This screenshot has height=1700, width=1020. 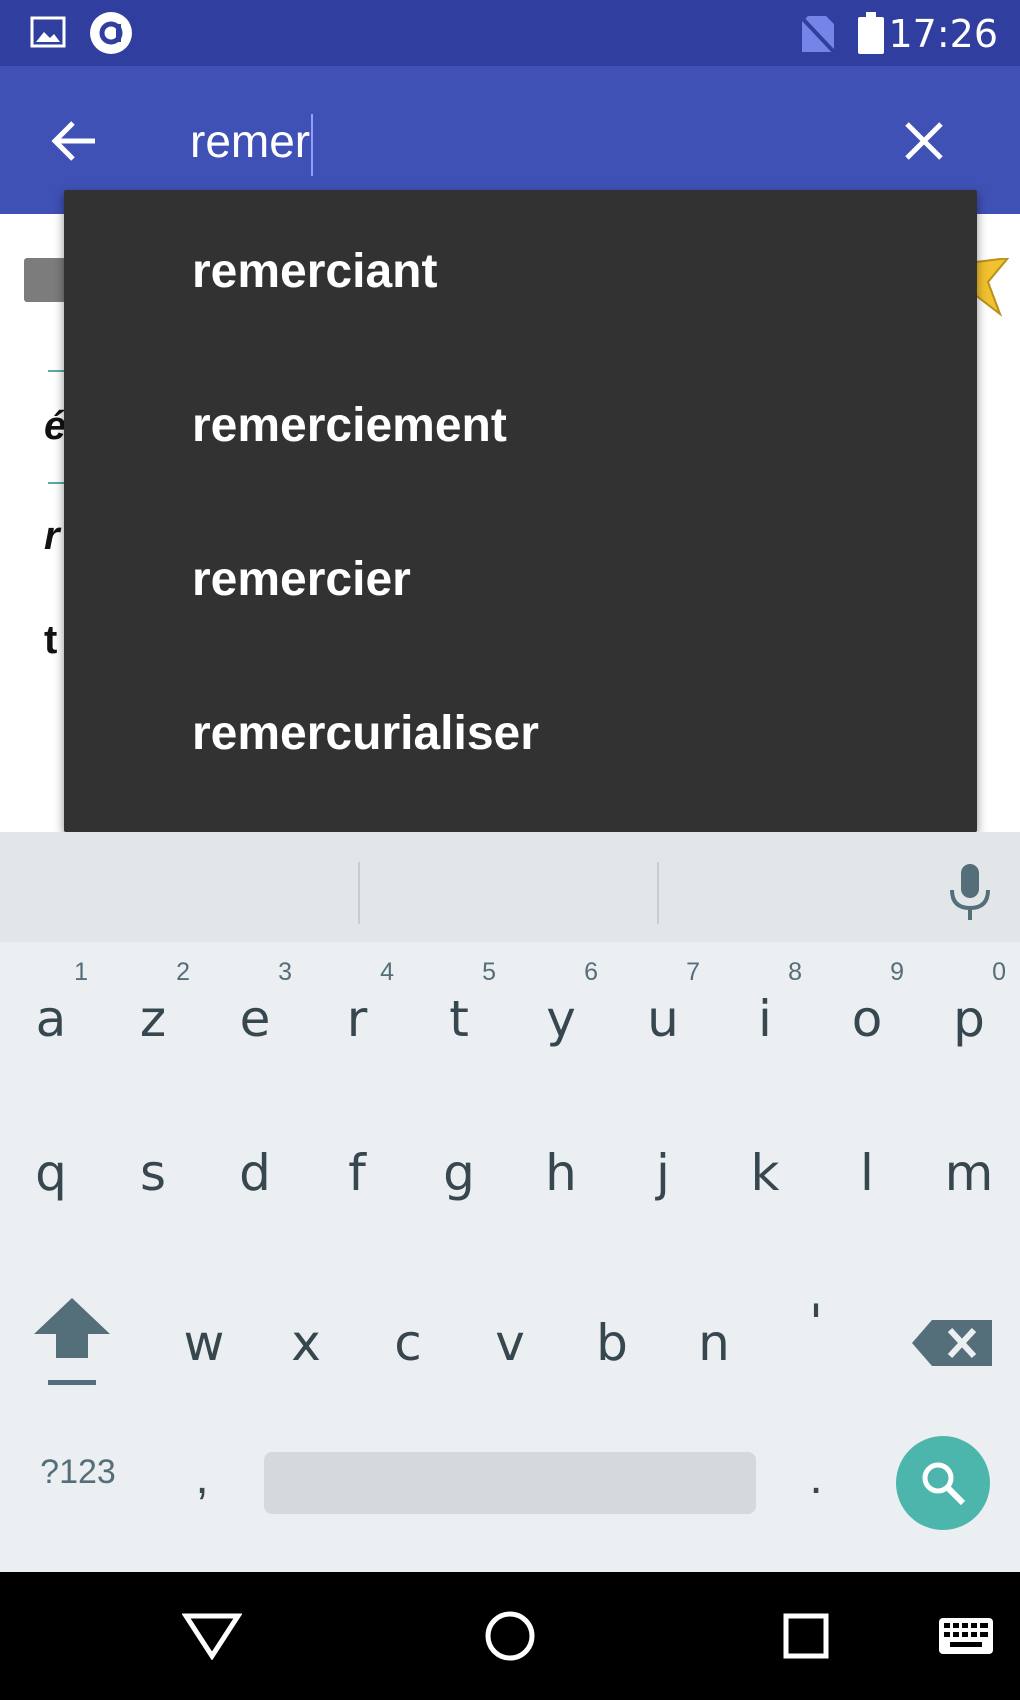 I want to click on key-apostrophe: ', so click(x=816, y=1323).